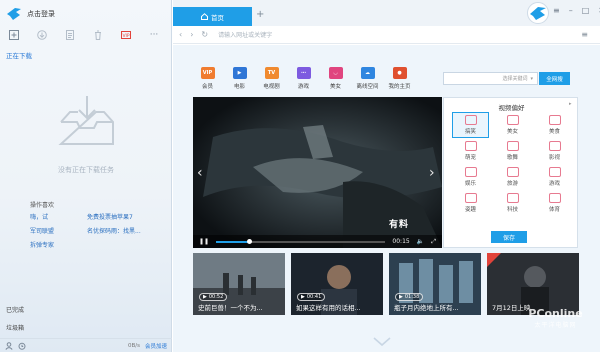  I want to click on pref-item: 游戏, so click(554, 177).